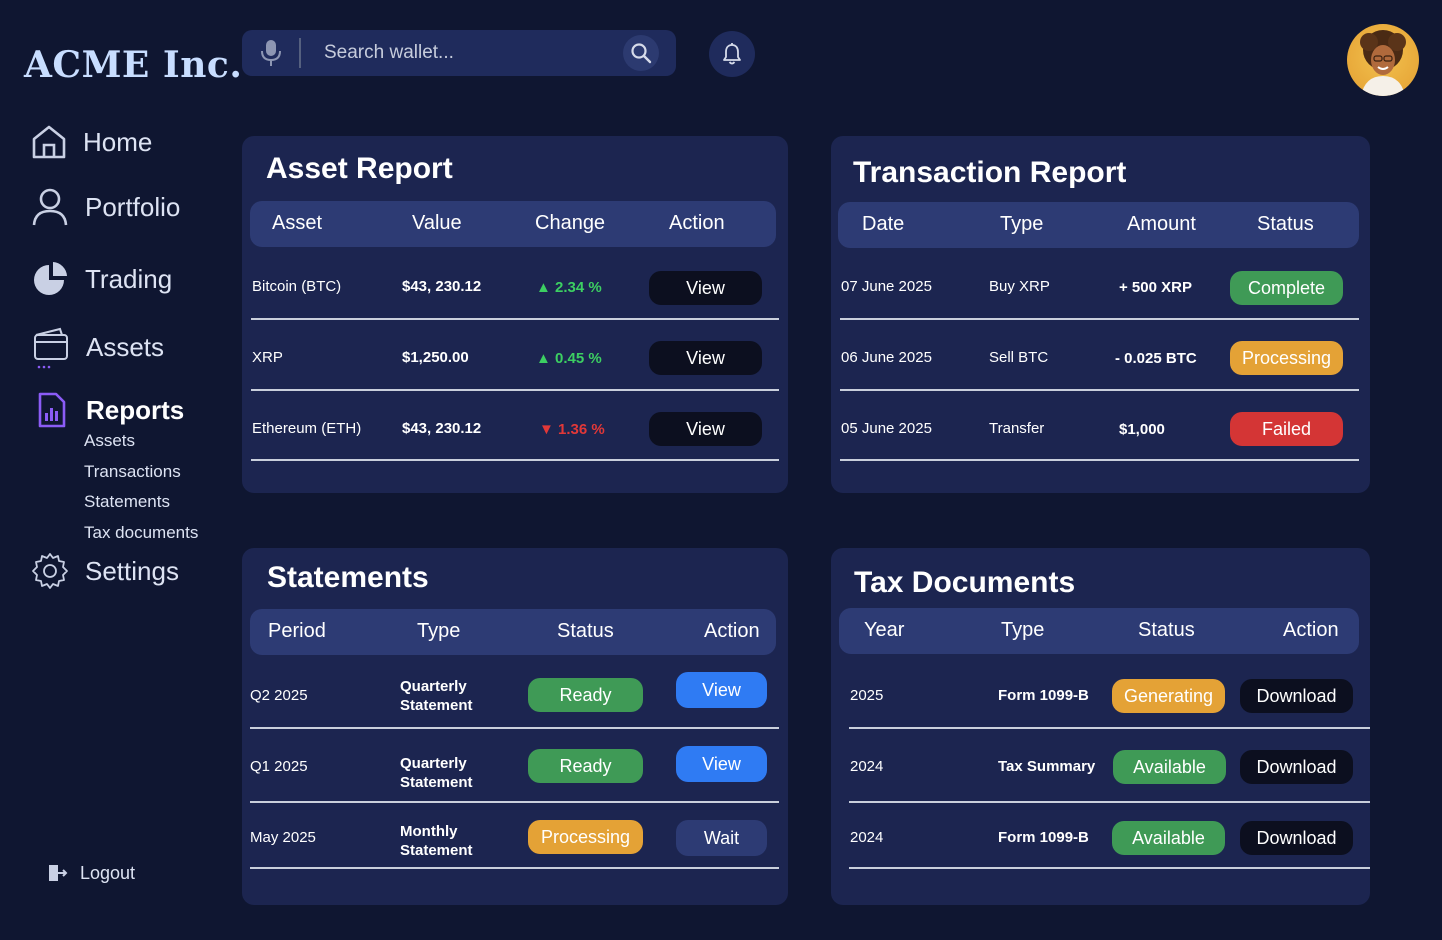  I want to click on tax-document-type: Form 1099-B, so click(1043, 837).